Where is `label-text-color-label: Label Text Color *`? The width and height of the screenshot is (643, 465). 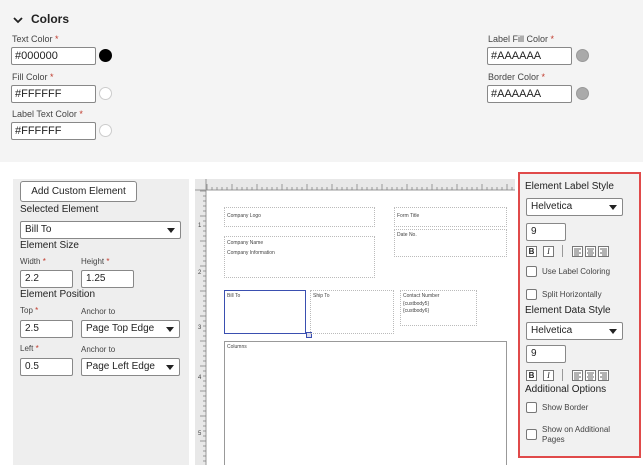
label-text-color-label: Label Text Color * is located at coordinates (47, 114).